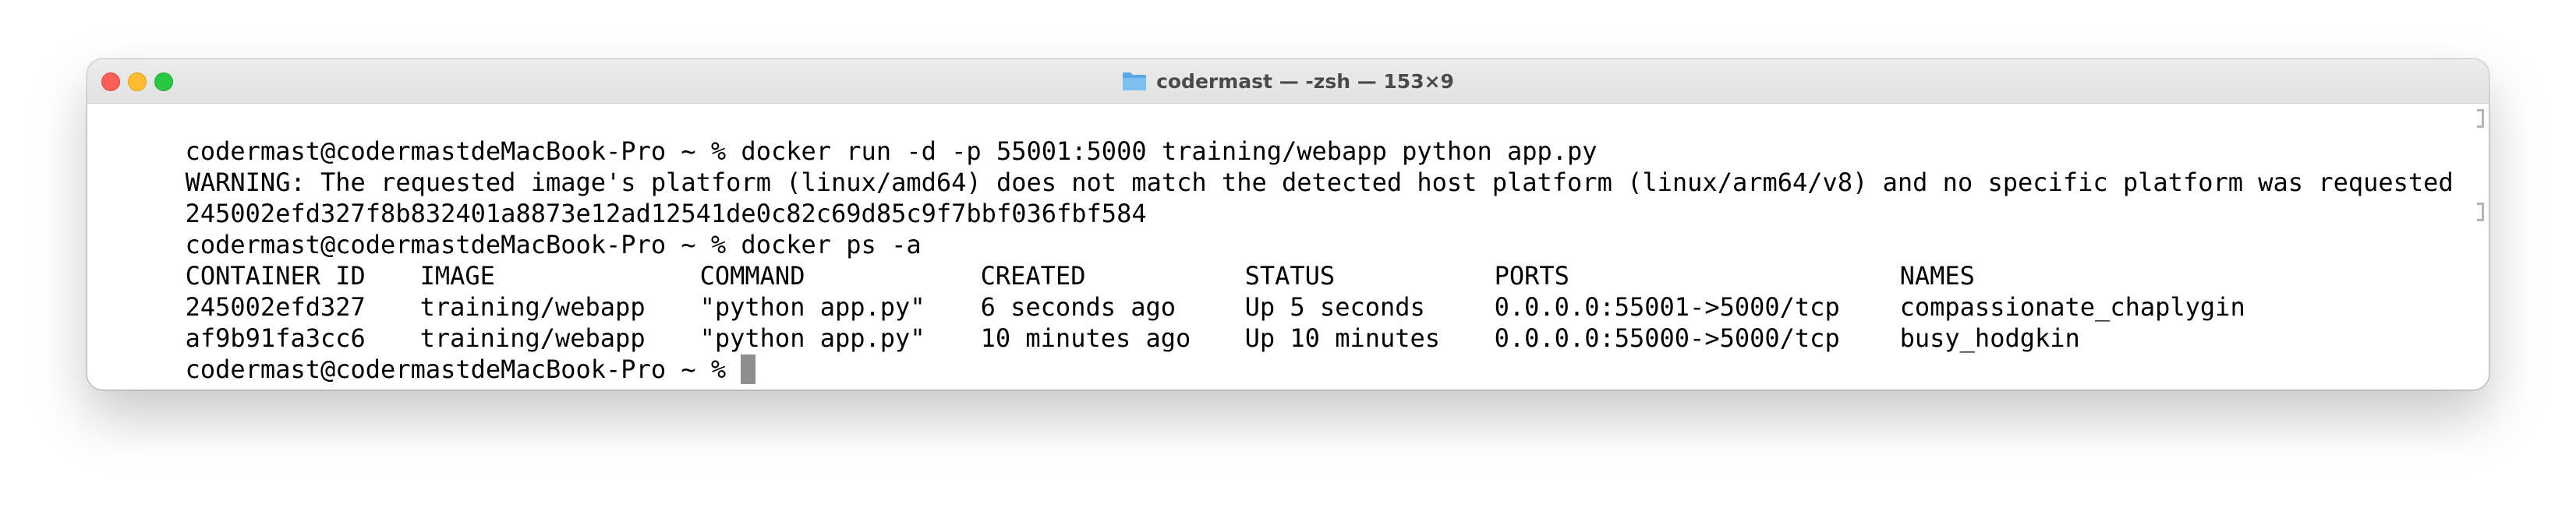 This screenshot has height=508, width=2576. I want to click on text-cursor, so click(748, 369).